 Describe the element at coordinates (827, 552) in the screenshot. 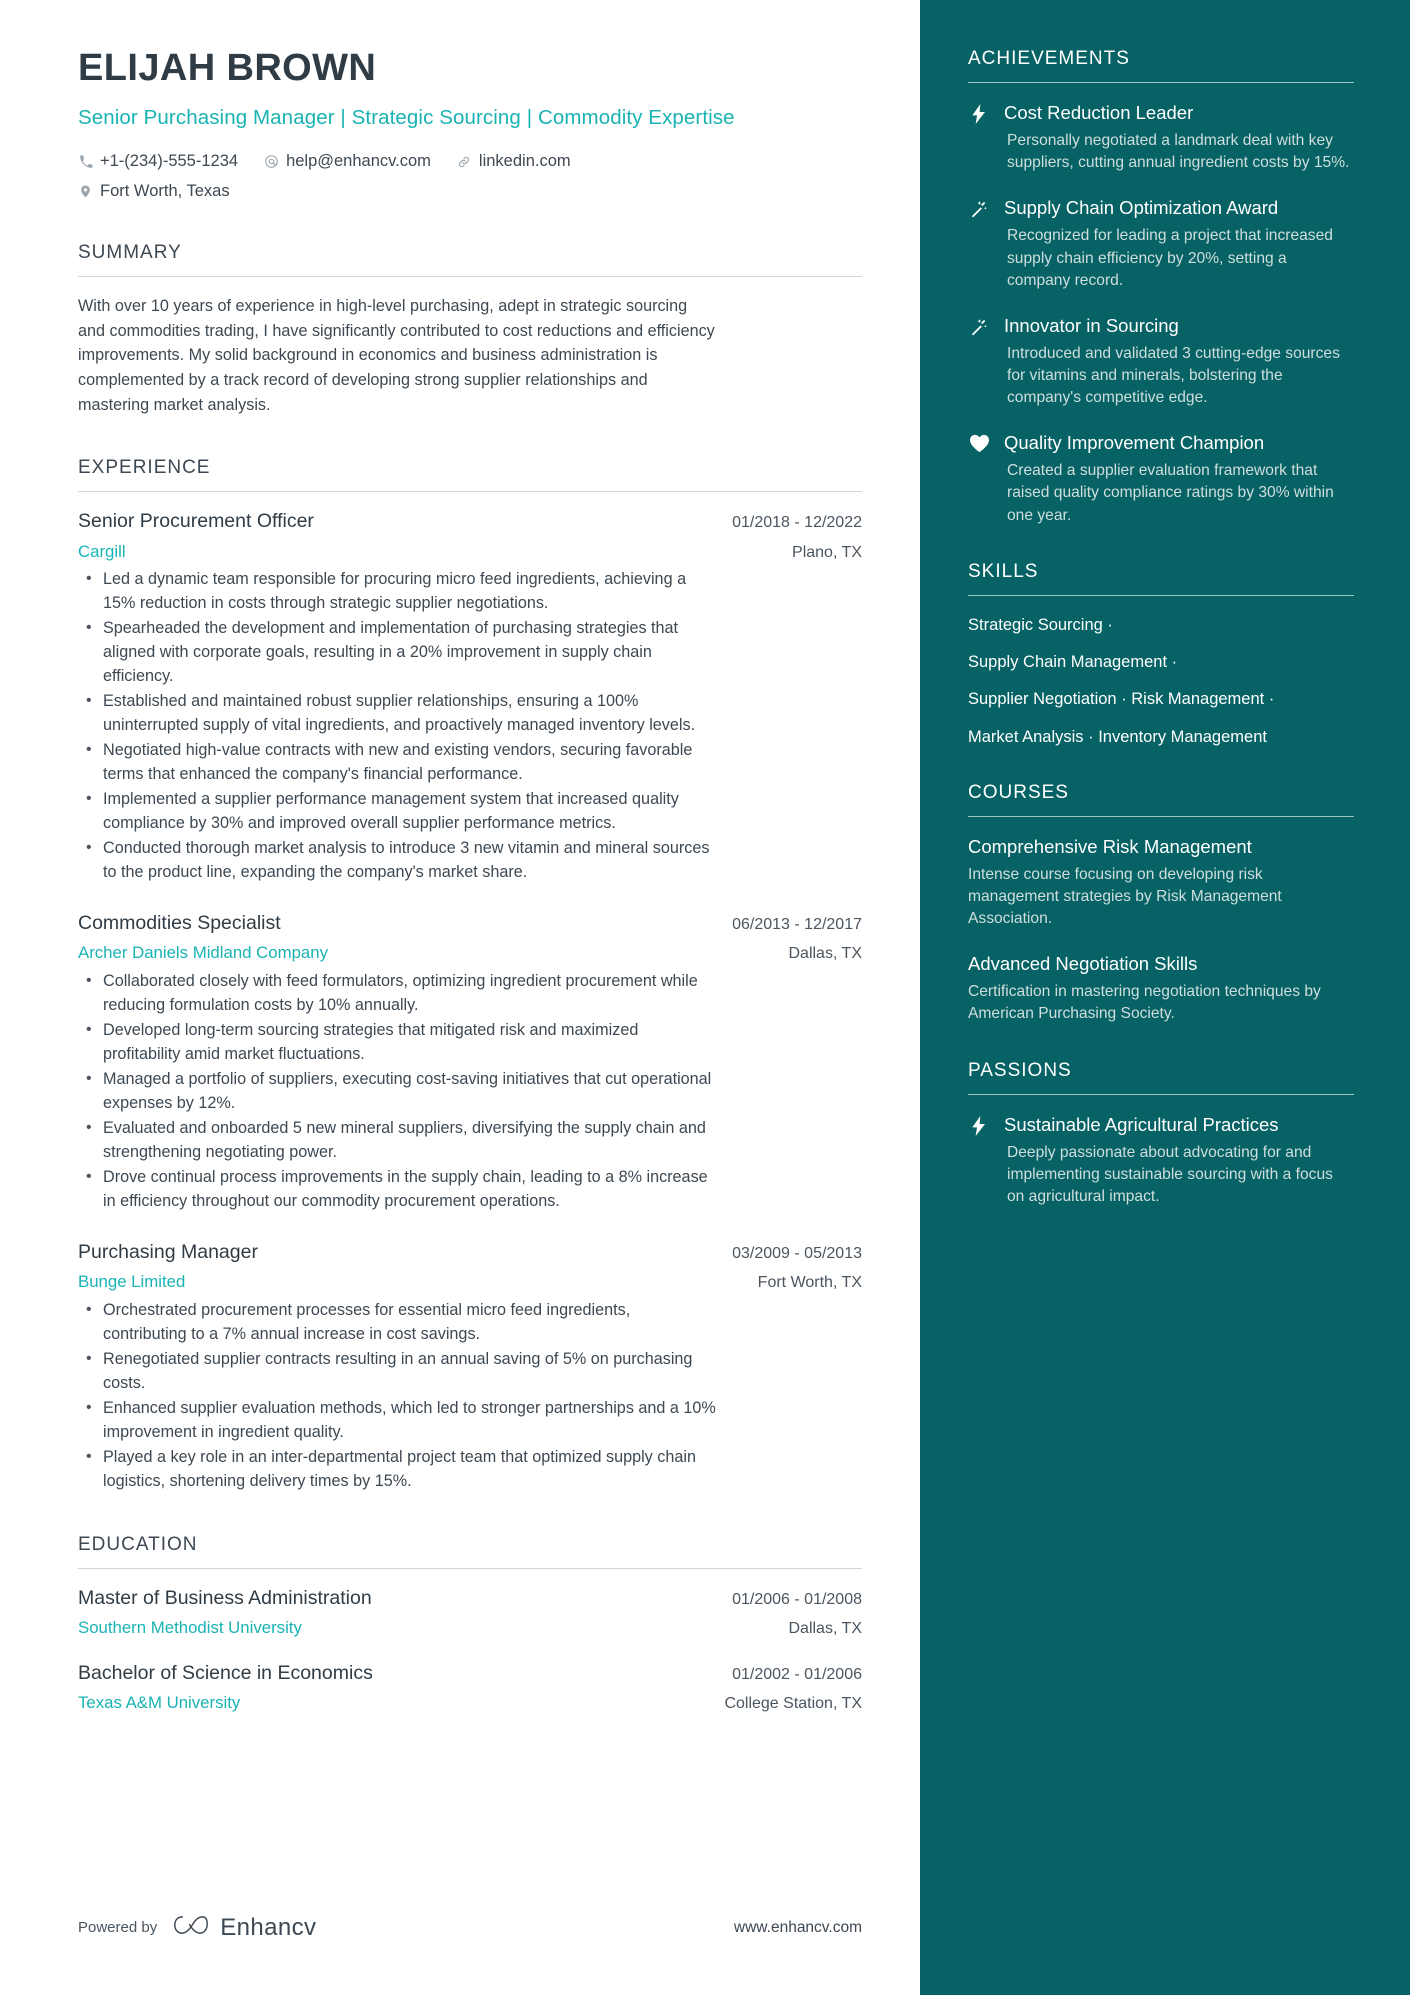

I see `job-location: Plano, TX` at that location.